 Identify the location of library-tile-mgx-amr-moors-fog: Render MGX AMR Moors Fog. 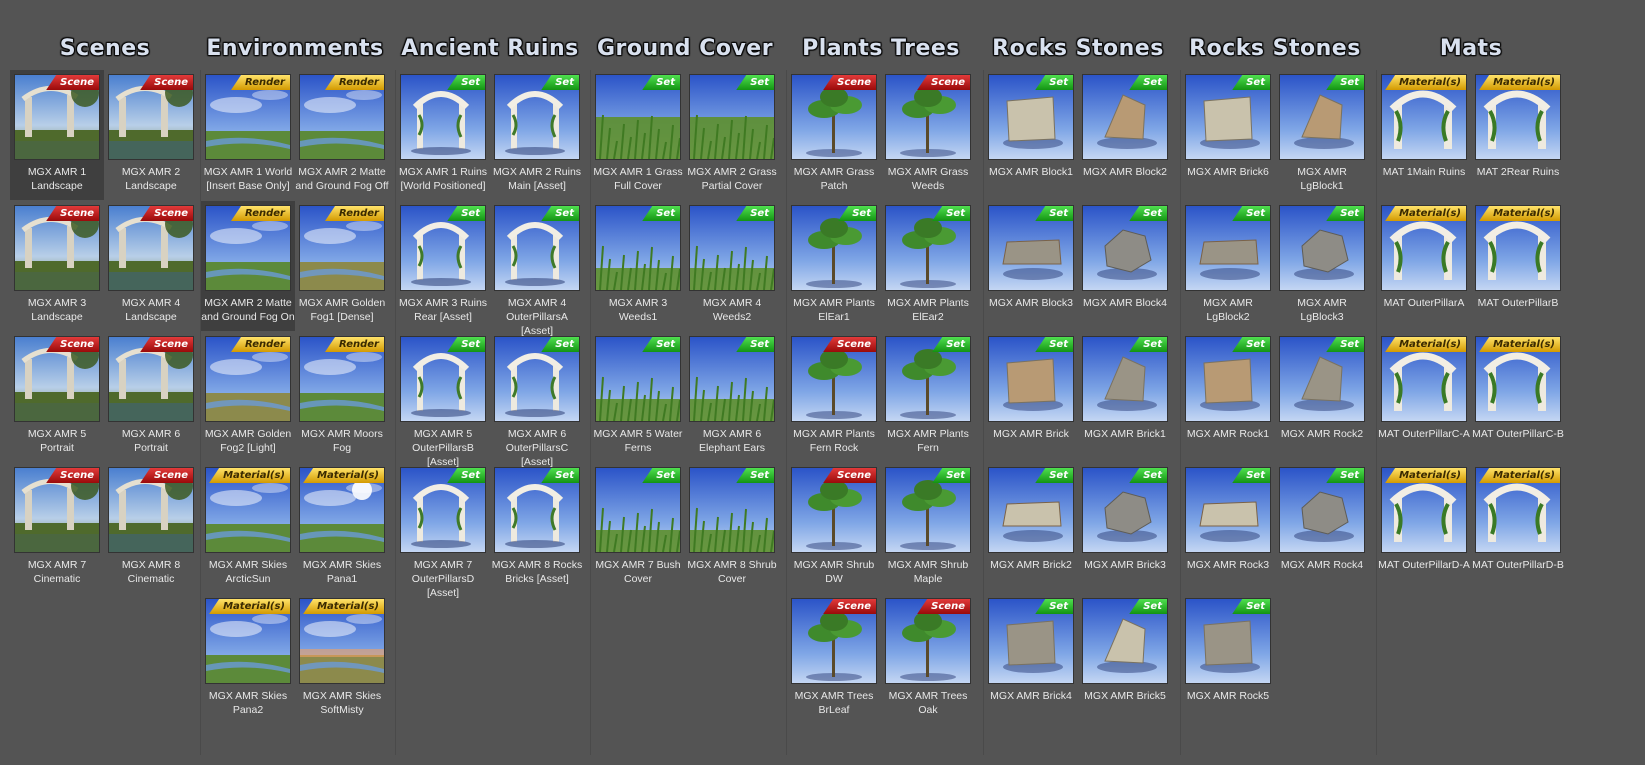
(342, 397).